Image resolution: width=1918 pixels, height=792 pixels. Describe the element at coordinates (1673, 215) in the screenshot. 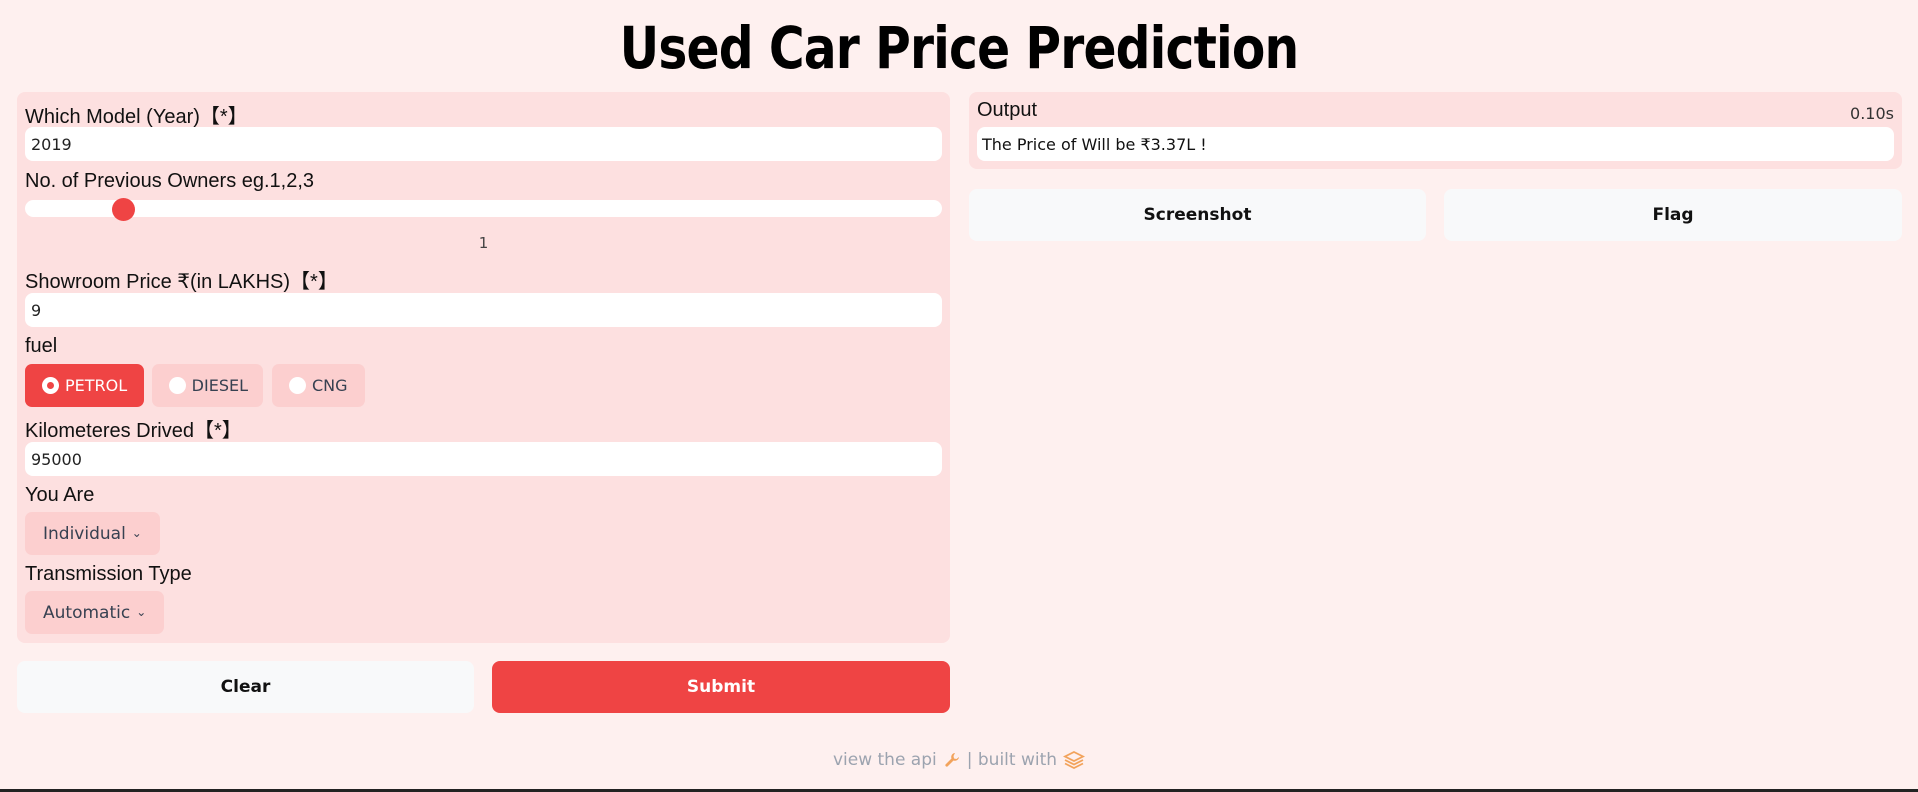

I see `flag-button: Flag` at that location.